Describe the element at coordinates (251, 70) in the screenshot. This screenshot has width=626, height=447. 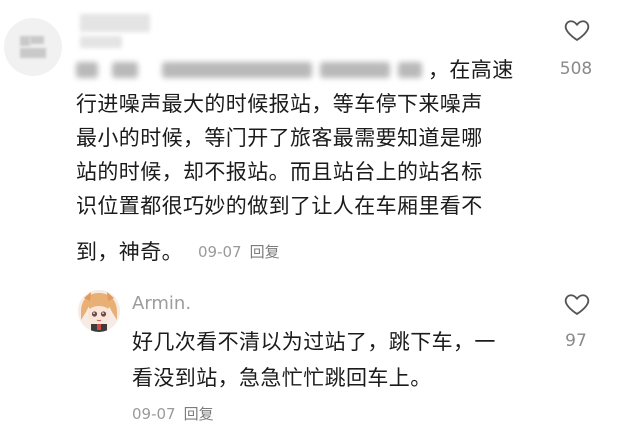
I see `redacted-text` at that location.